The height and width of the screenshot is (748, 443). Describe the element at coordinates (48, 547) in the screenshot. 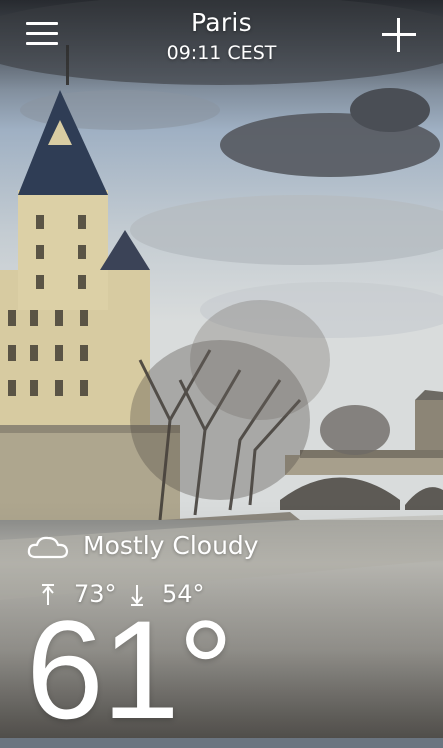

I see `cloud-icon` at that location.